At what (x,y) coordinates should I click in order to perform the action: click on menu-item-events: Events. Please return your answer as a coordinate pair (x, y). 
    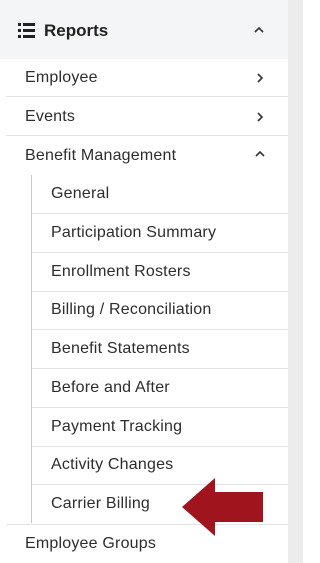
    Looking at the image, I should click on (147, 117).